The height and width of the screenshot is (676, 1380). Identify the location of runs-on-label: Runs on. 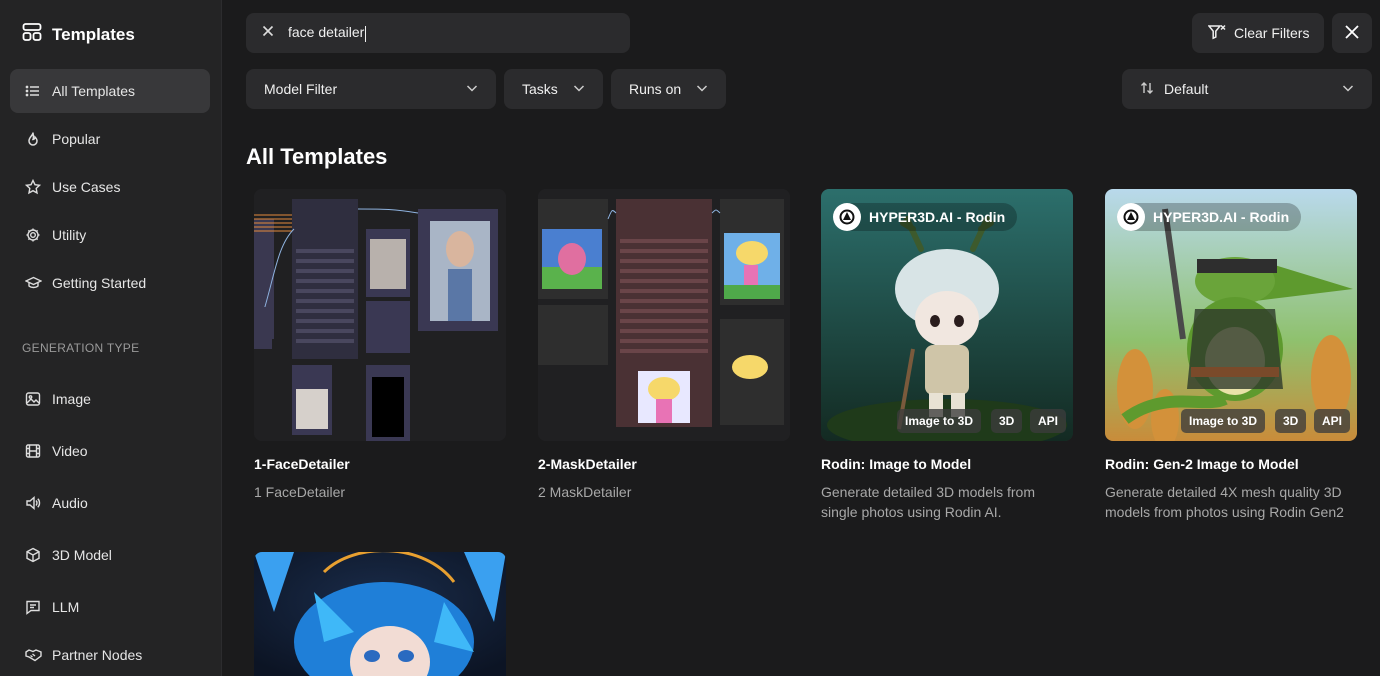
(655, 89).